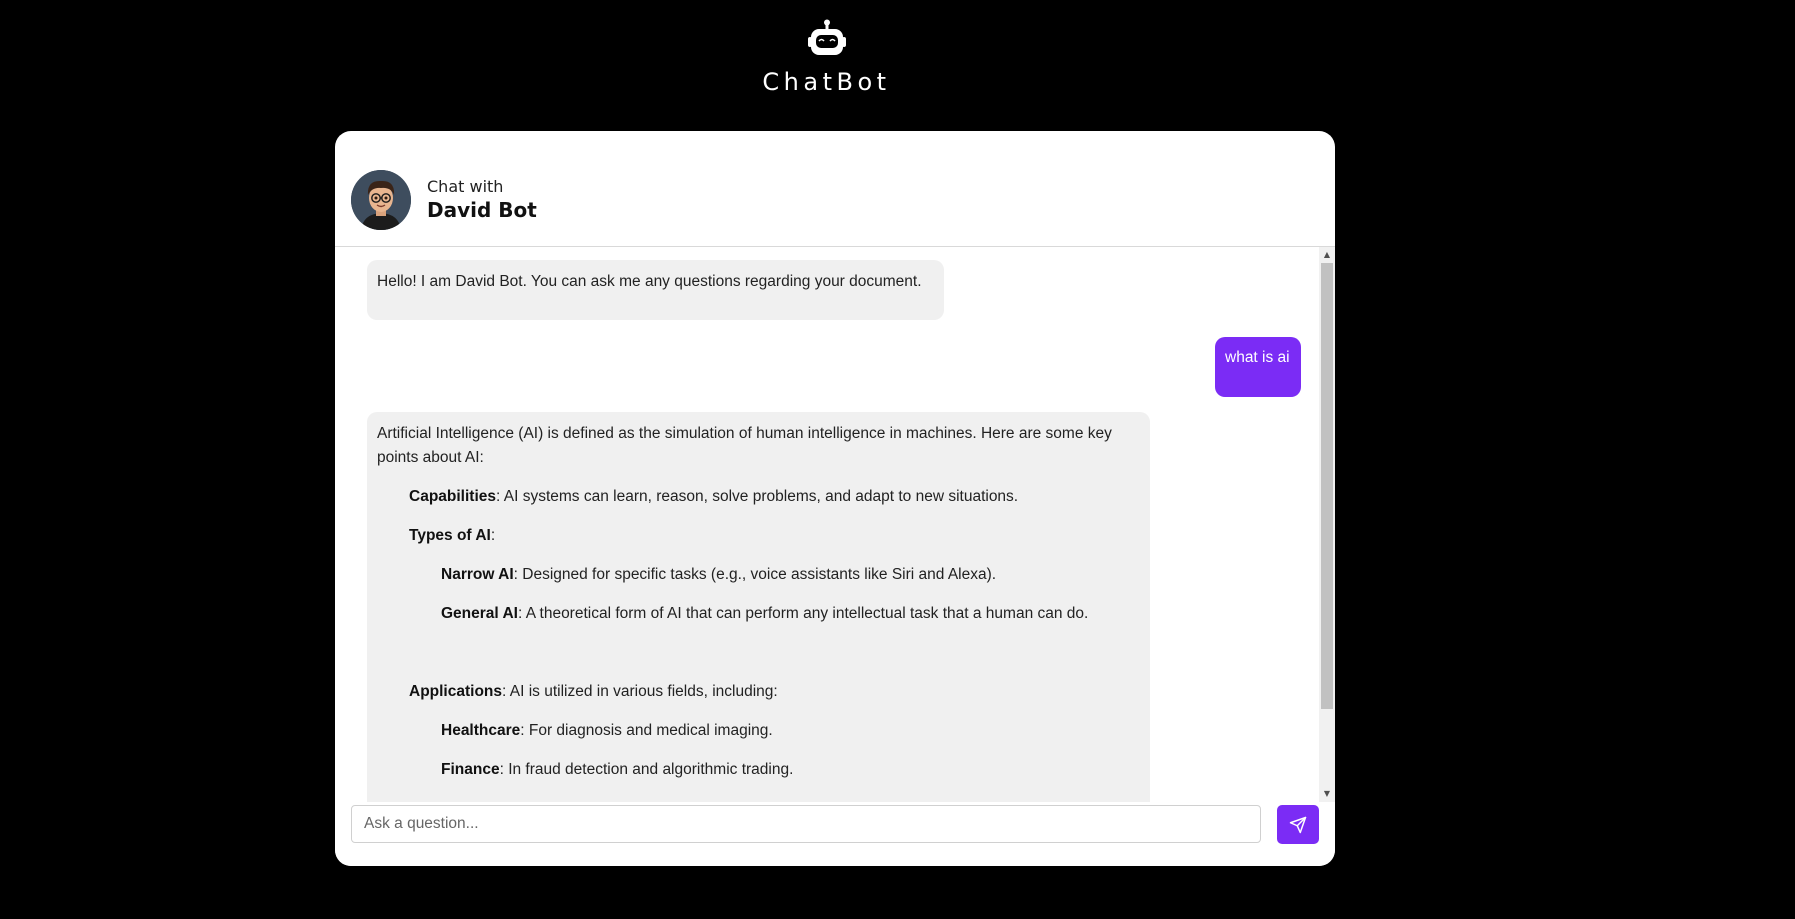  What do you see at coordinates (1327, 486) in the screenshot?
I see `scrollbar-thumb` at bounding box center [1327, 486].